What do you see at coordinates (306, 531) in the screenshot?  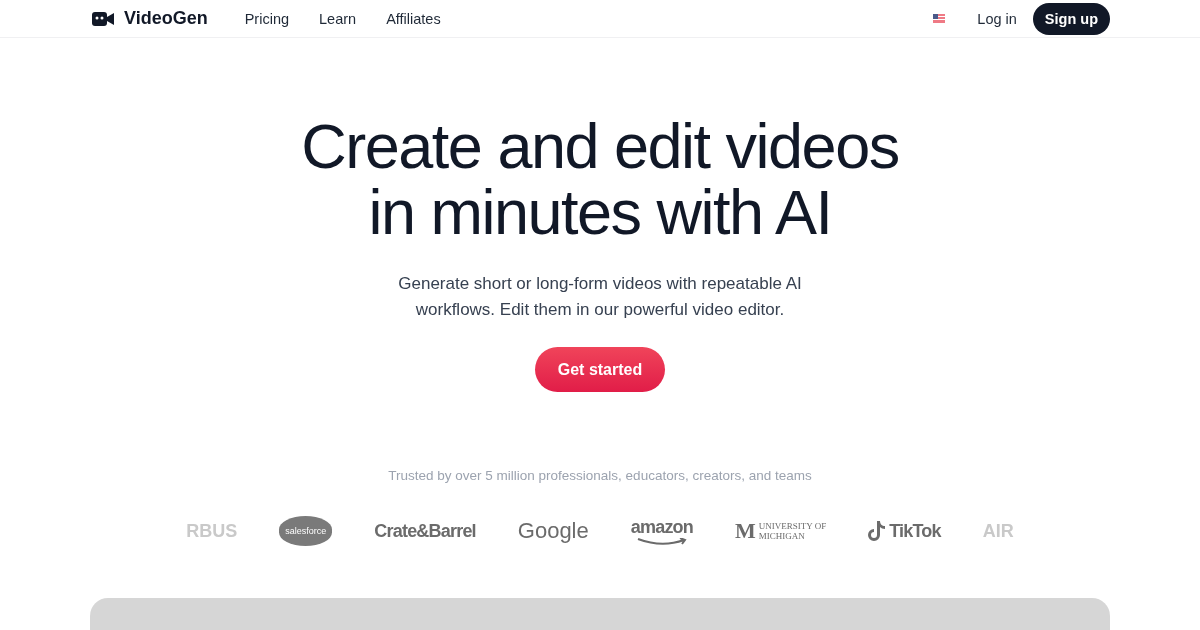 I see `salesforce-logo: salesforce` at bounding box center [306, 531].